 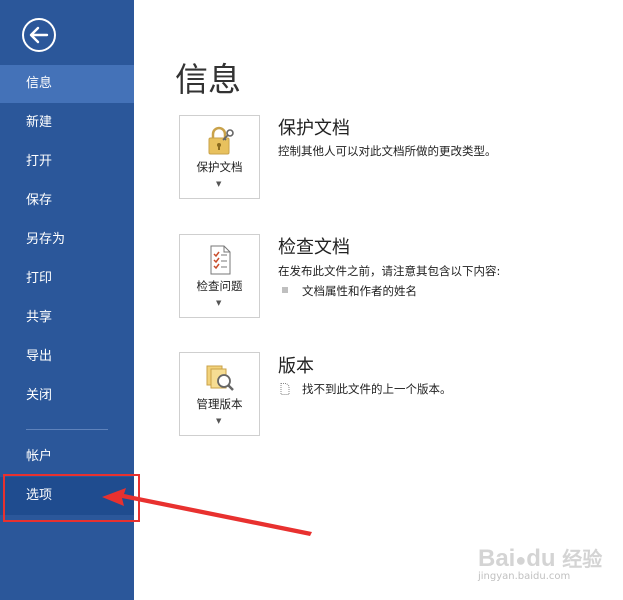 What do you see at coordinates (521, 560) in the screenshot?
I see `paw-icon: ●` at bounding box center [521, 560].